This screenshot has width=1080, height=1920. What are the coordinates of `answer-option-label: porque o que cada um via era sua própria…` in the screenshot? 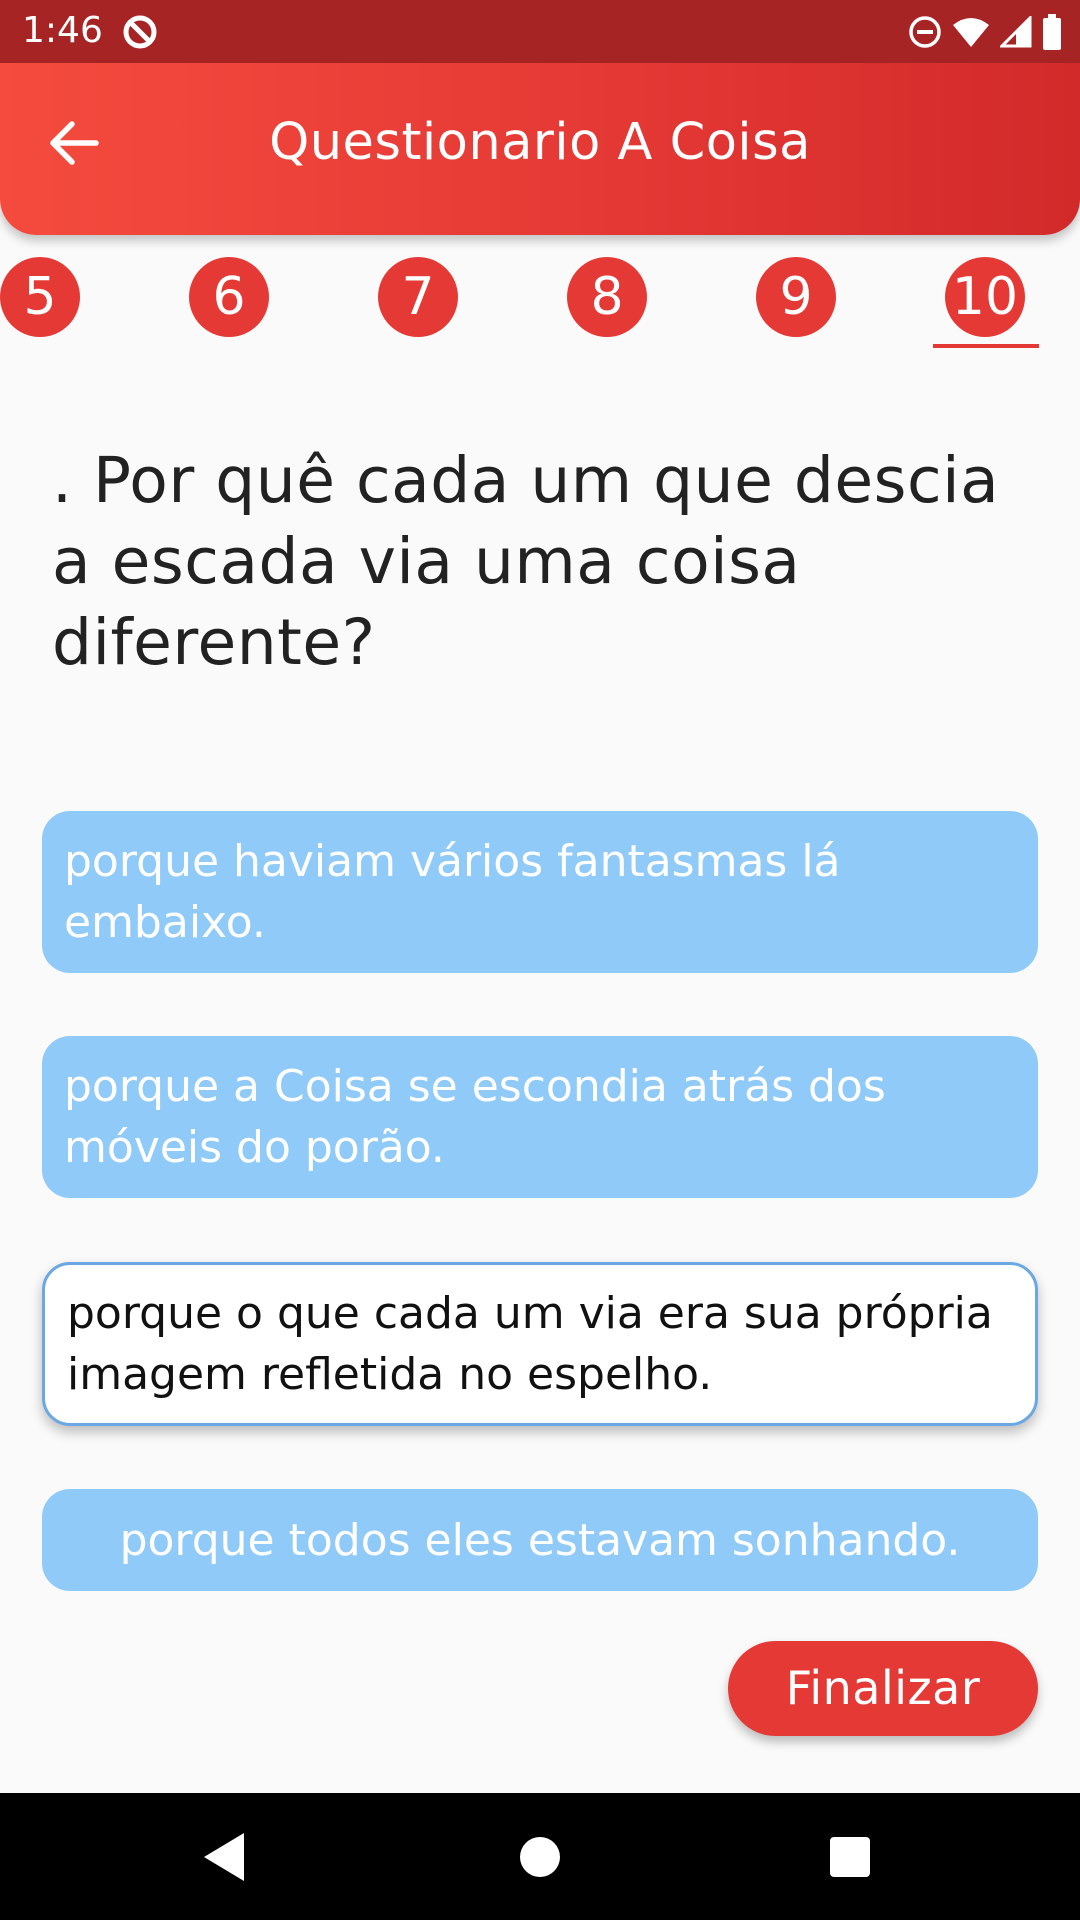 It's located at (530, 1344).